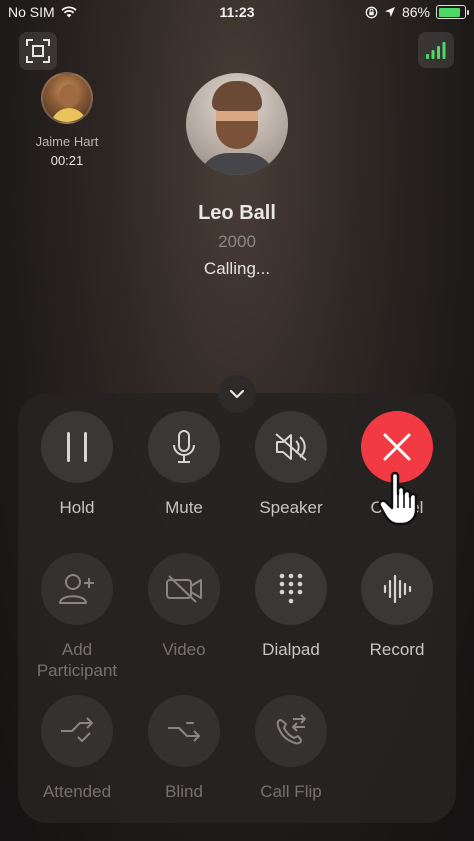 The width and height of the screenshot is (474, 841). I want to click on dialpad-icon, so click(291, 588).